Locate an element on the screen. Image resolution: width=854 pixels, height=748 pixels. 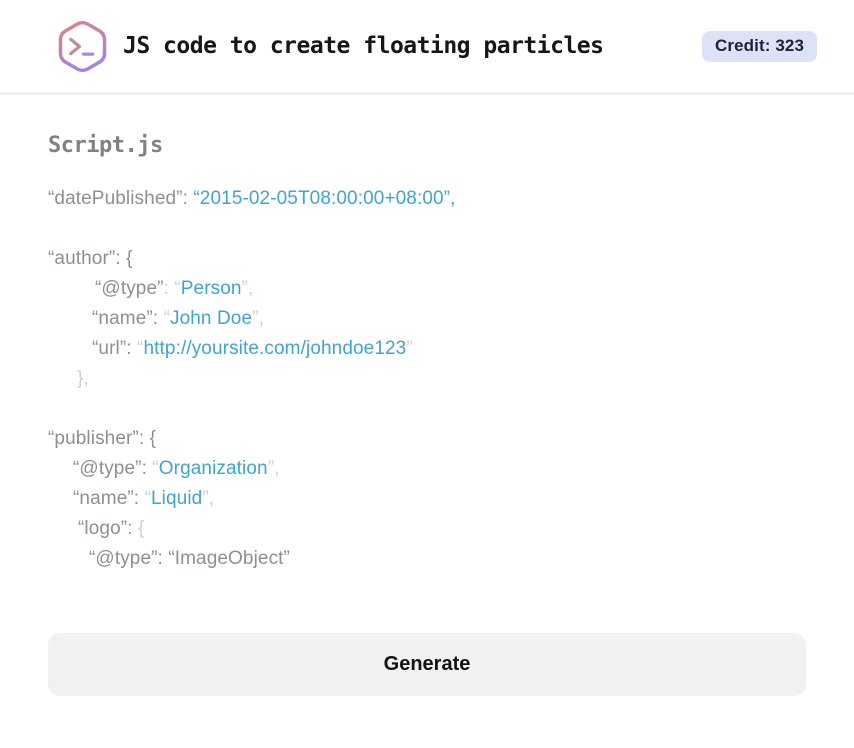
file-title: Script.js is located at coordinates (105, 145).